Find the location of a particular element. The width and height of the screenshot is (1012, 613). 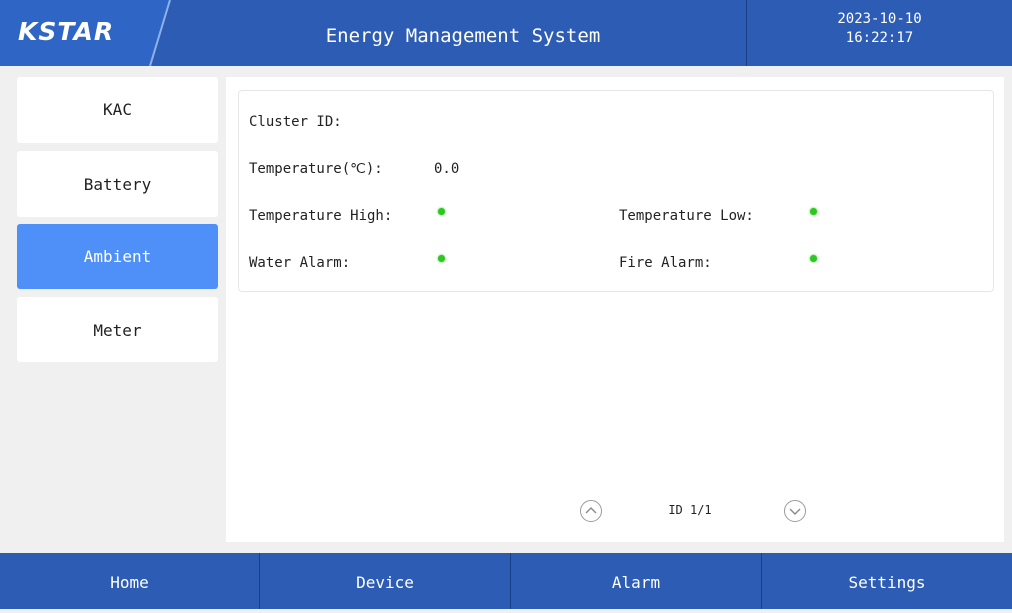

nav-home-button: Home is located at coordinates (129, 581).